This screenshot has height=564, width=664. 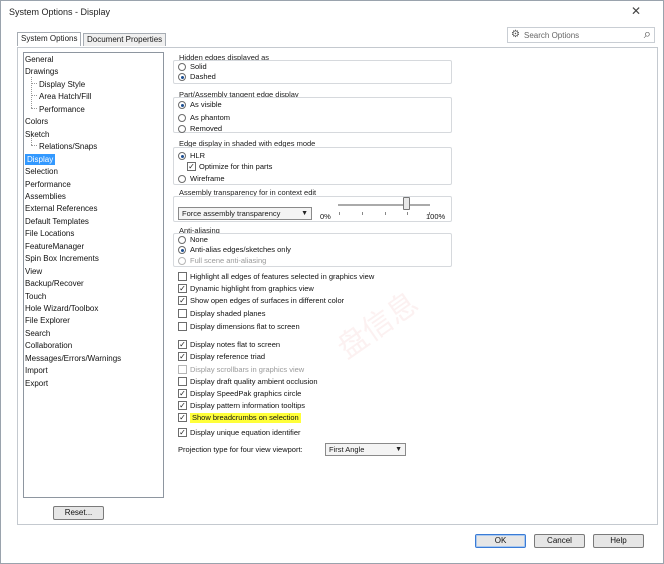 I want to click on checkbox-label: Display scrollbars in graphics view, so click(x=247, y=369).